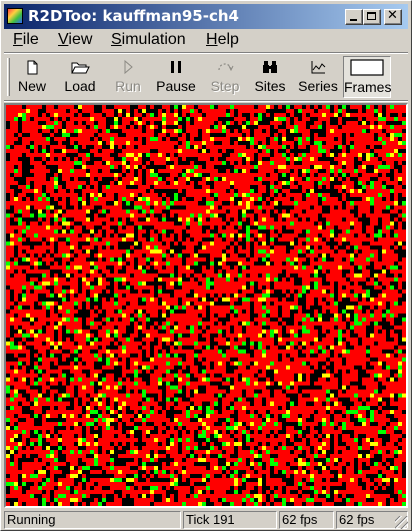 The height and width of the screenshot is (531, 412). What do you see at coordinates (401, 522) in the screenshot?
I see `resize-grip` at bounding box center [401, 522].